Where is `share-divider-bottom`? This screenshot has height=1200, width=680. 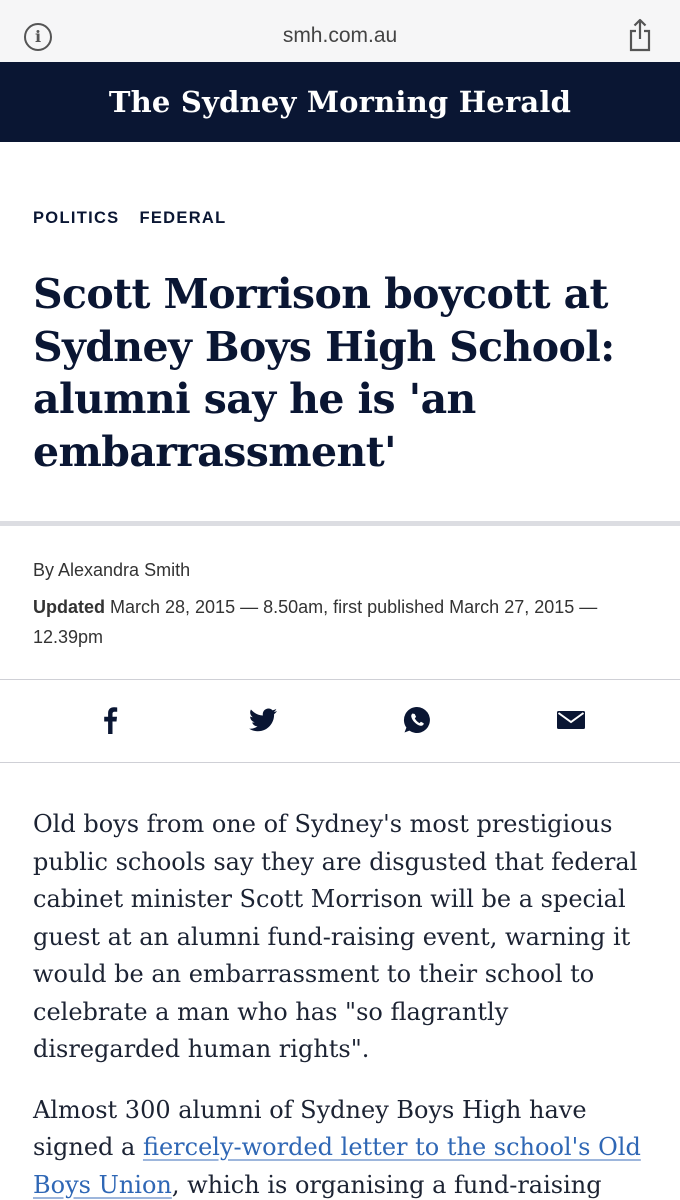 share-divider-bottom is located at coordinates (340, 762).